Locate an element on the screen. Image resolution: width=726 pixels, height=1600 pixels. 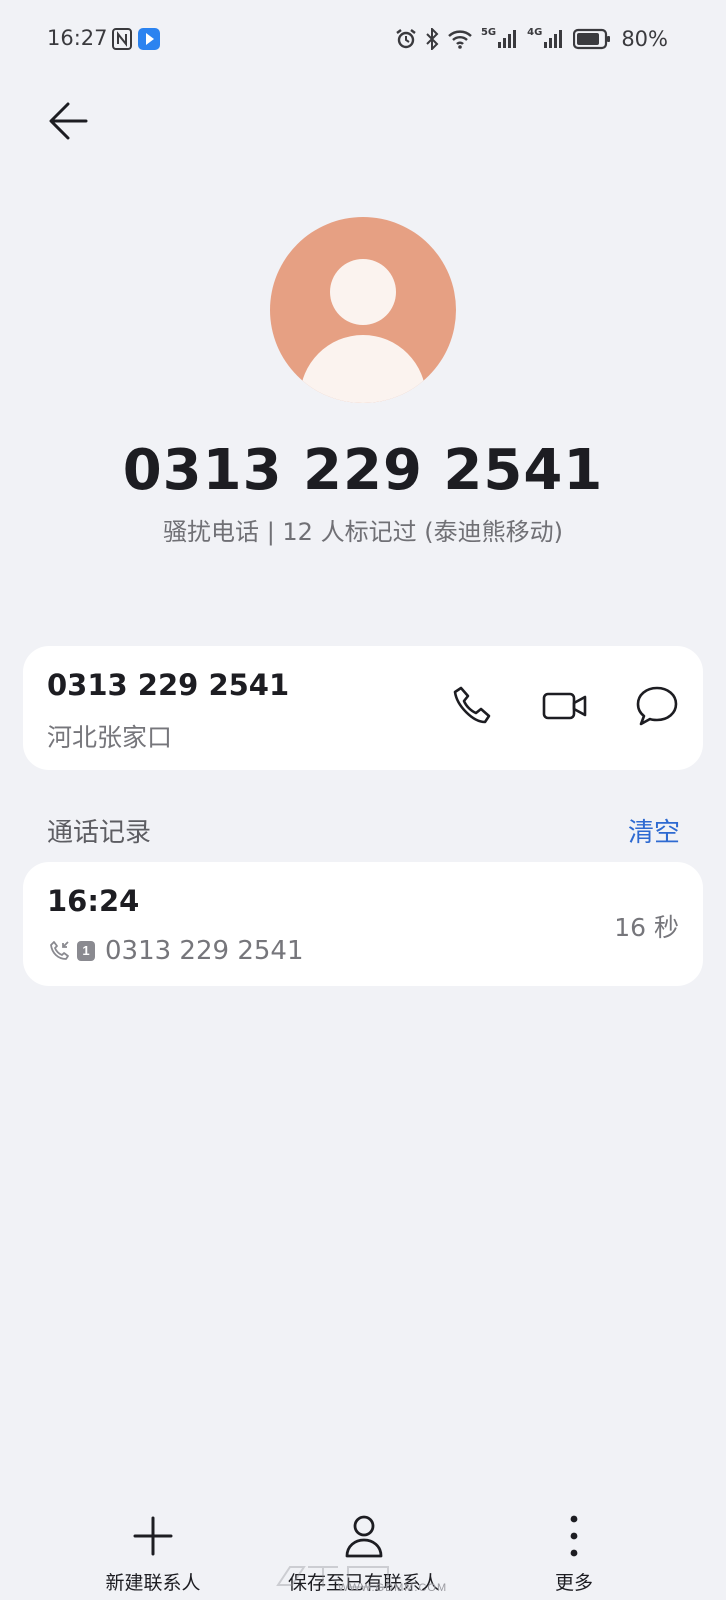
avatar is located at coordinates (363, 310).